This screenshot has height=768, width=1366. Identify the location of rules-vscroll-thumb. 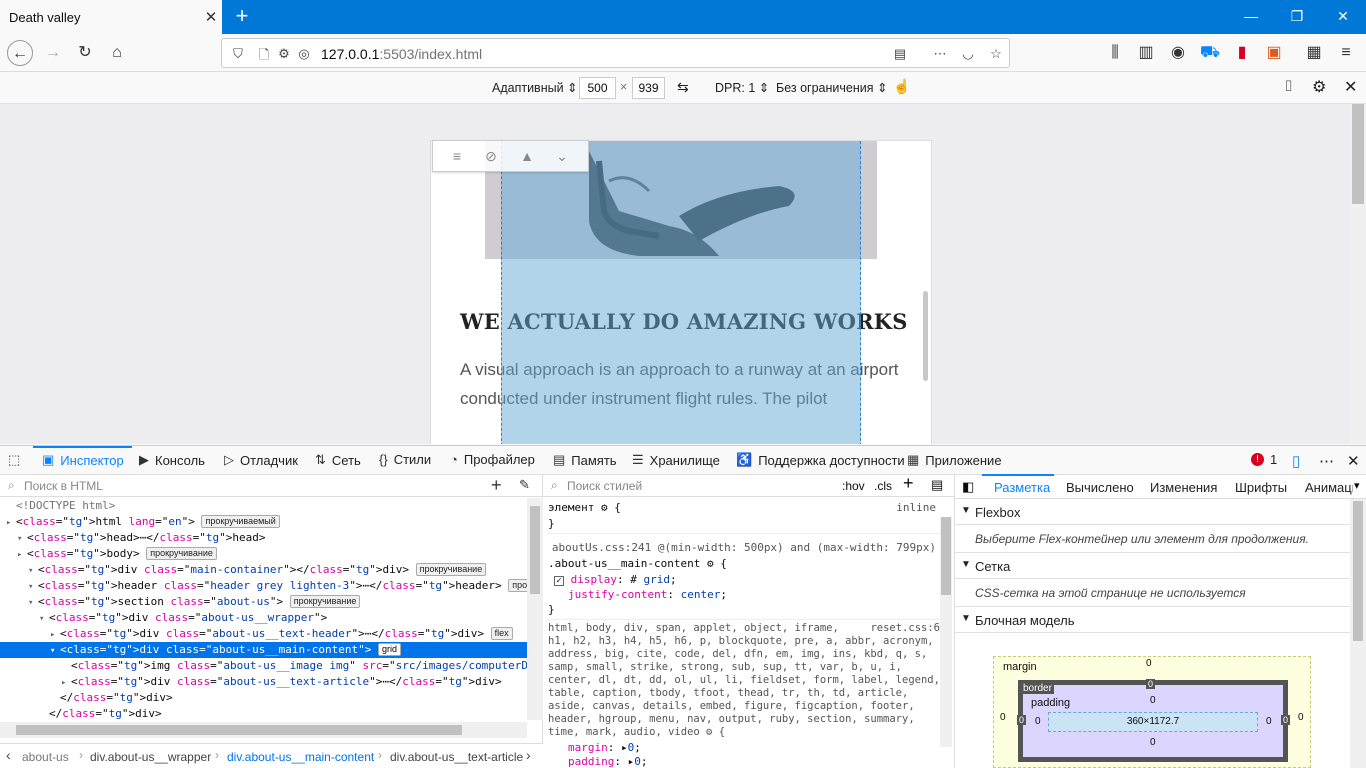
(946, 556).